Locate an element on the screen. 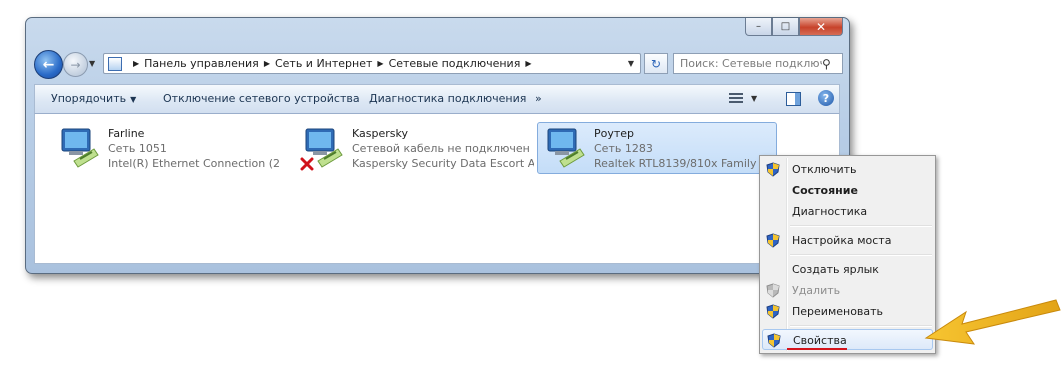 Image resolution: width=1063 pixels, height=372 pixels. more-commands-button: » is located at coordinates (538, 98).